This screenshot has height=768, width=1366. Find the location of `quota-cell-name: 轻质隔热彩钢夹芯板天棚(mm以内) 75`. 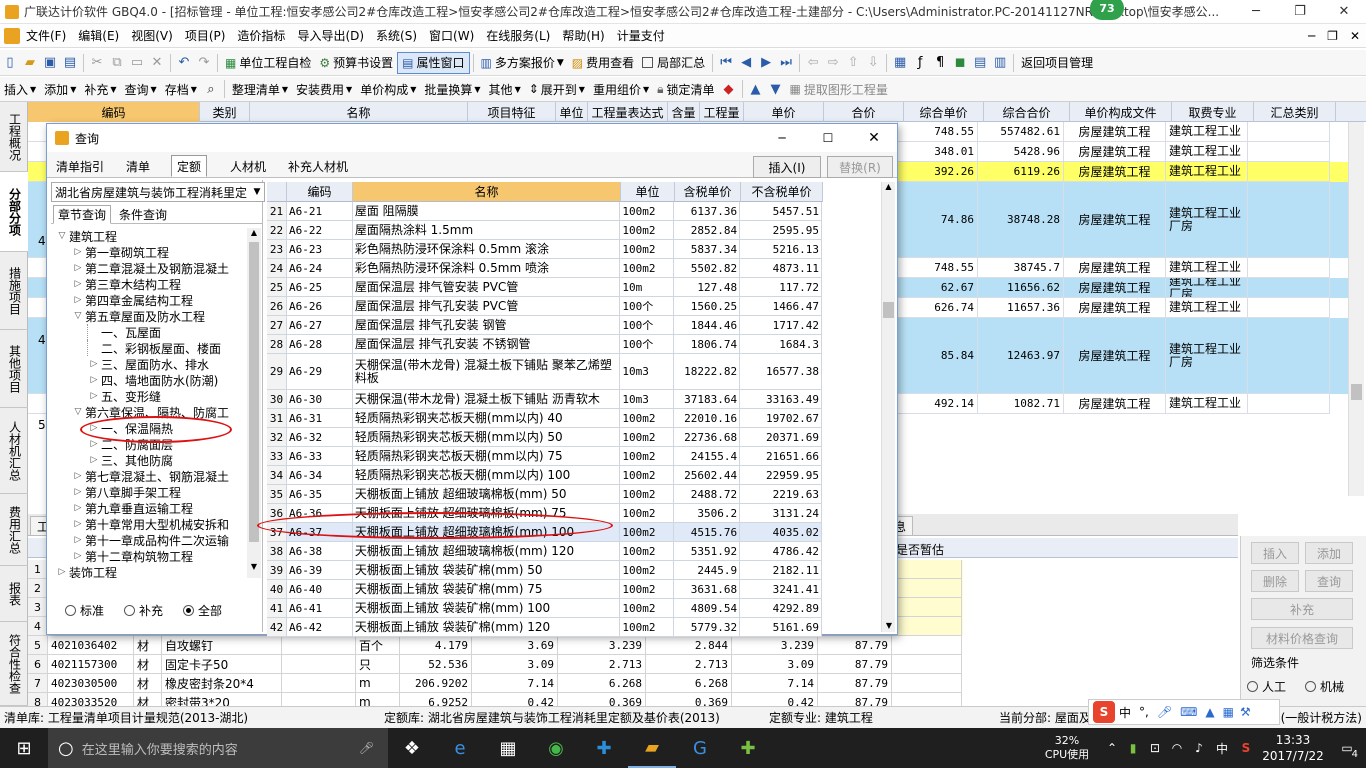

quota-cell-name: 轻质隔热彩钢夹芯板天棚(mm以内) 75 is located at coordinates (486, 456).